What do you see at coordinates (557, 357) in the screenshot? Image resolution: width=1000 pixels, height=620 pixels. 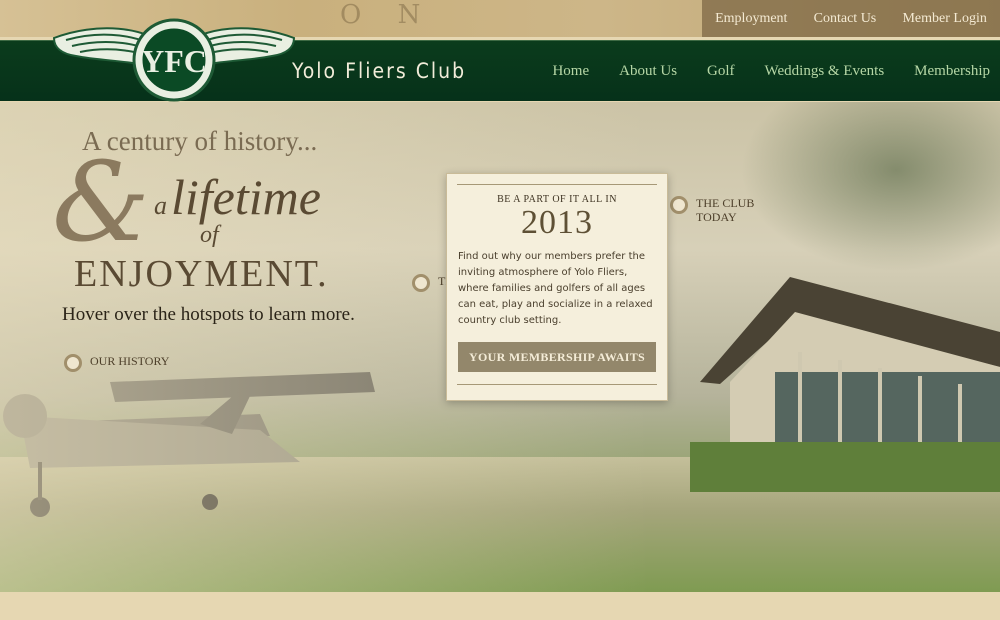 I see `membership-cta-button: YOUR MEMBERSHIP AWAITS` at bounding box center [557, 357].